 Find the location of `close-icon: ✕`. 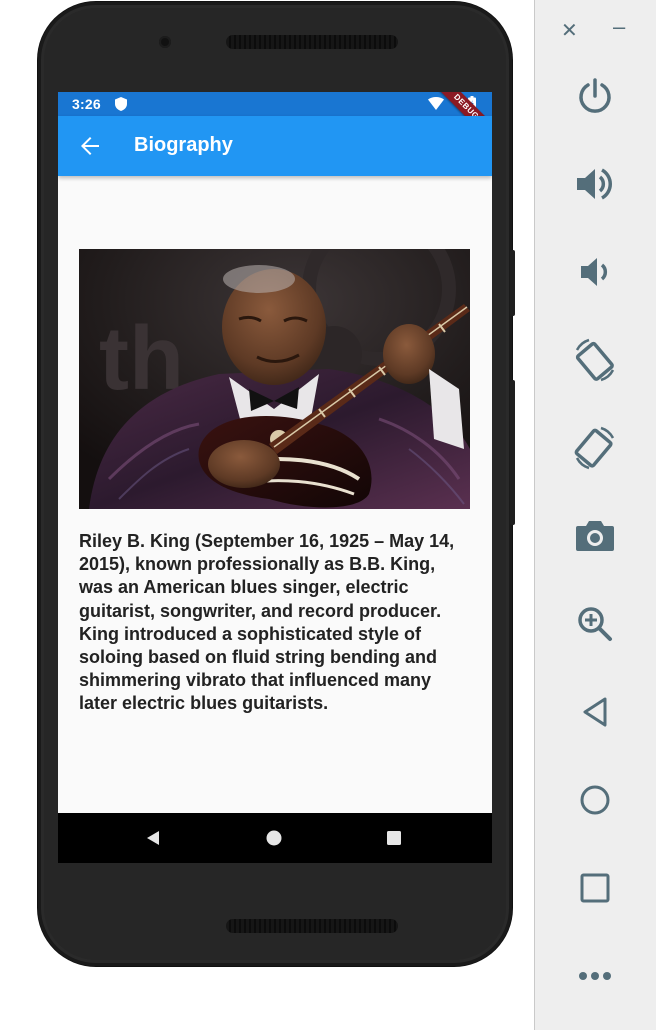

close-icon: ✕ is located at coordinates (569, 30).